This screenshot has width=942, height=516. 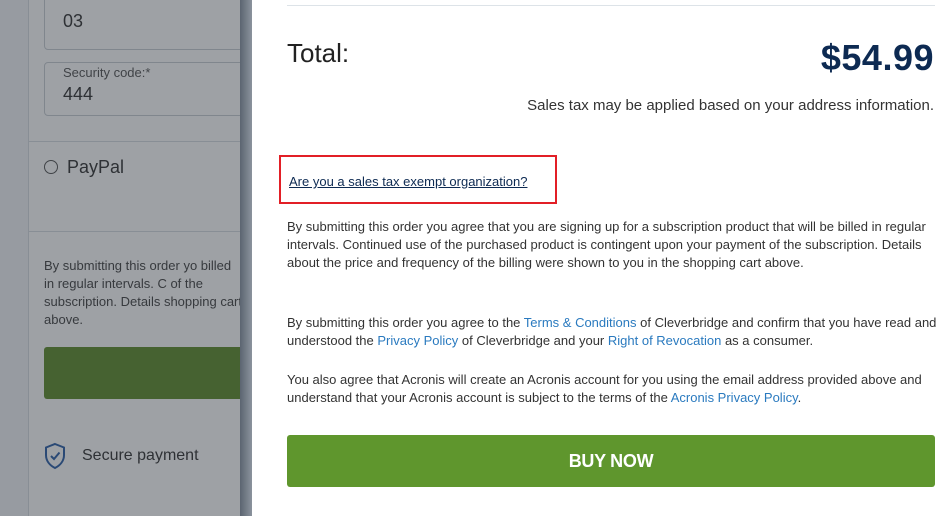 What do you see at coordinates (611, 5) in the screenshot?
I see `divider` at bounding box center [611, 5].